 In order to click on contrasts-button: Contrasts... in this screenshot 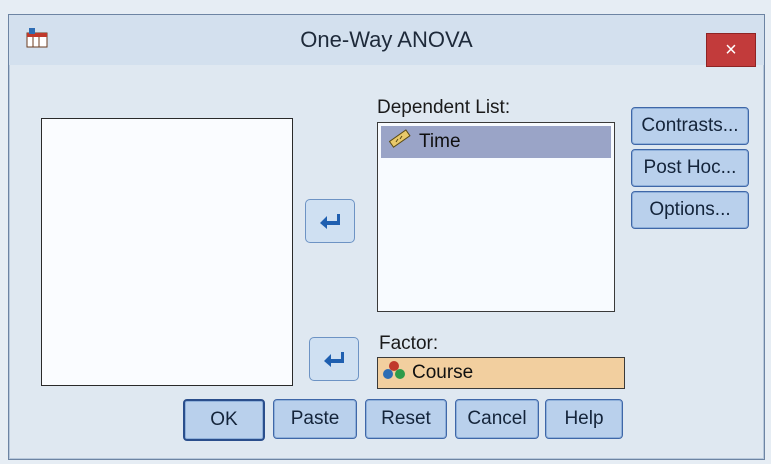, I will do `click(690, 126)`.